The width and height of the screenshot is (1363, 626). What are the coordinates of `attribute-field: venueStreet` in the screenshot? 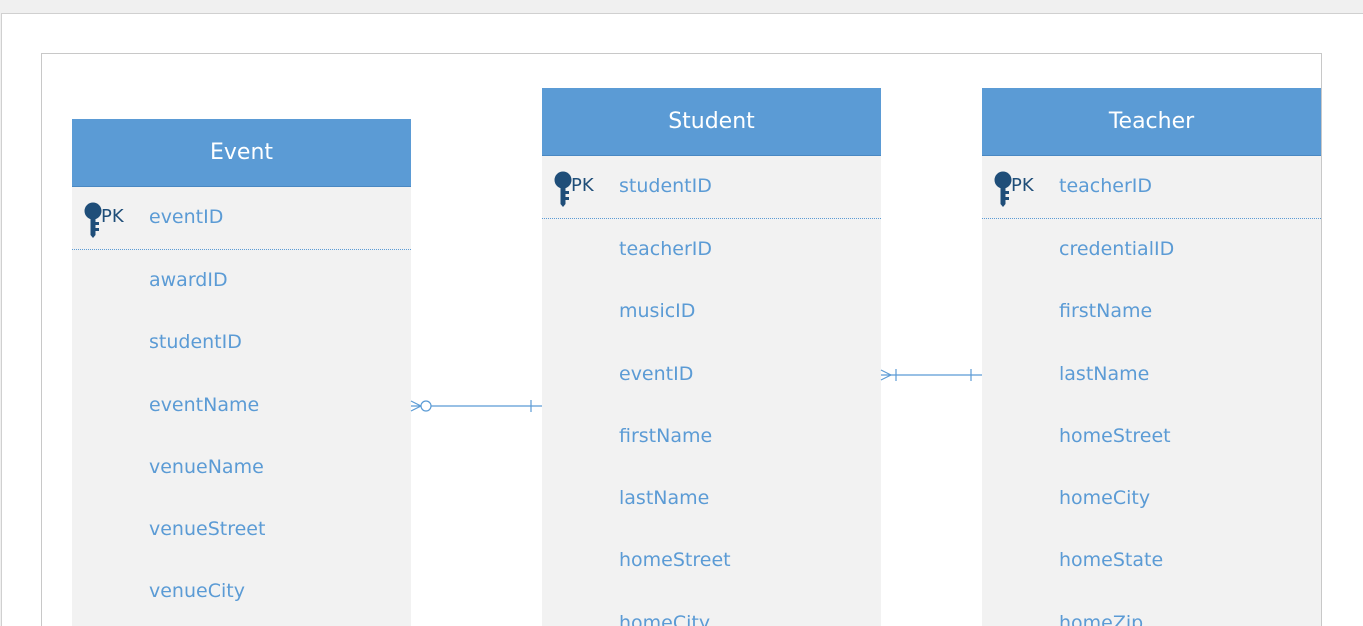 It's located at (207, 529).